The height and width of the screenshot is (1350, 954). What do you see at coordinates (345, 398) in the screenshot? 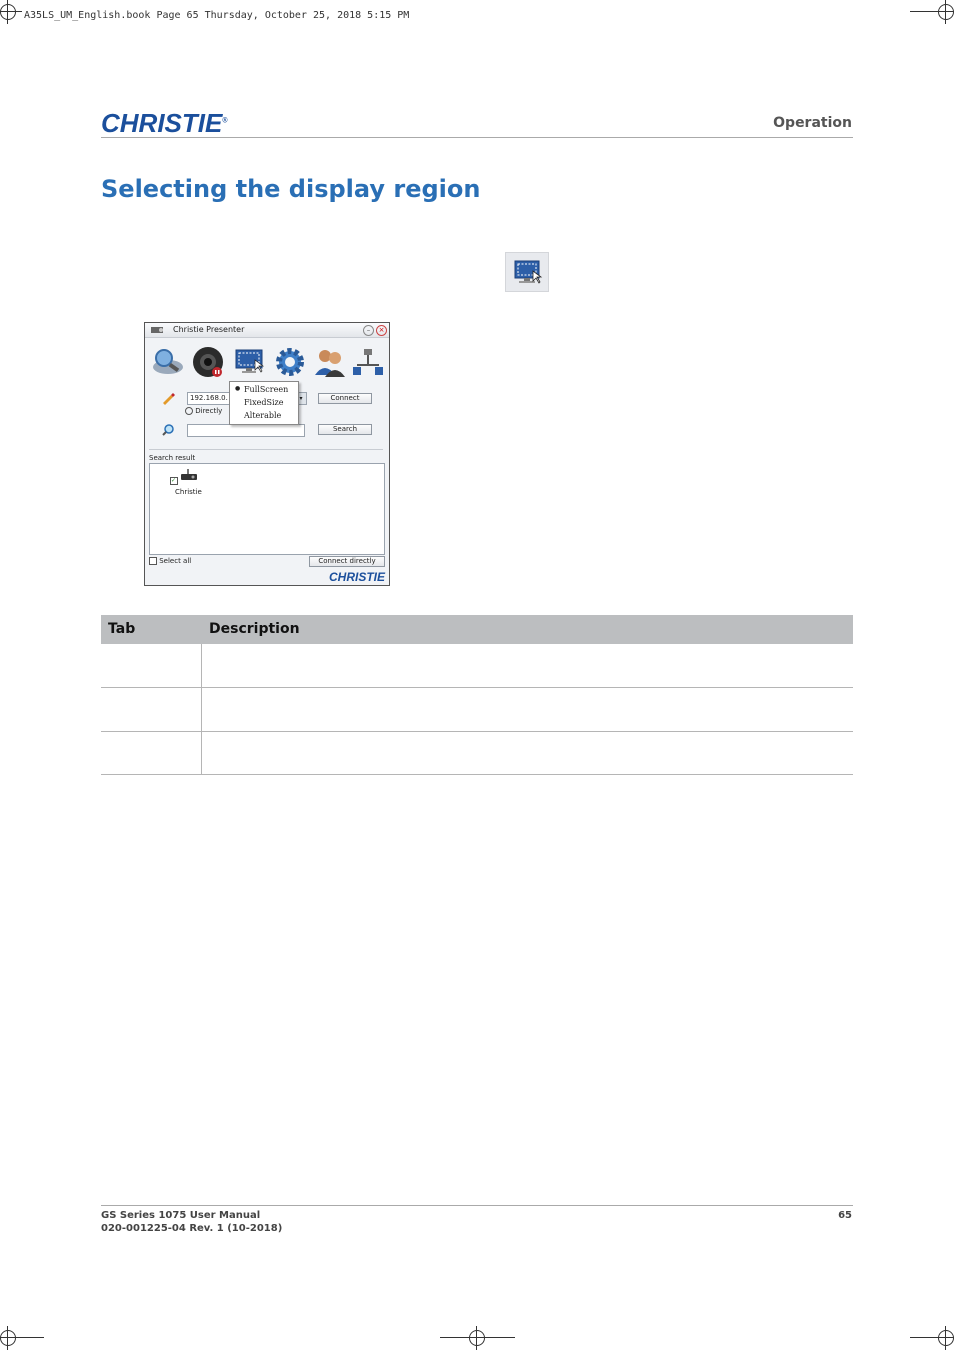
I see `connect-button: Connect` at bounding box center [345, 398].